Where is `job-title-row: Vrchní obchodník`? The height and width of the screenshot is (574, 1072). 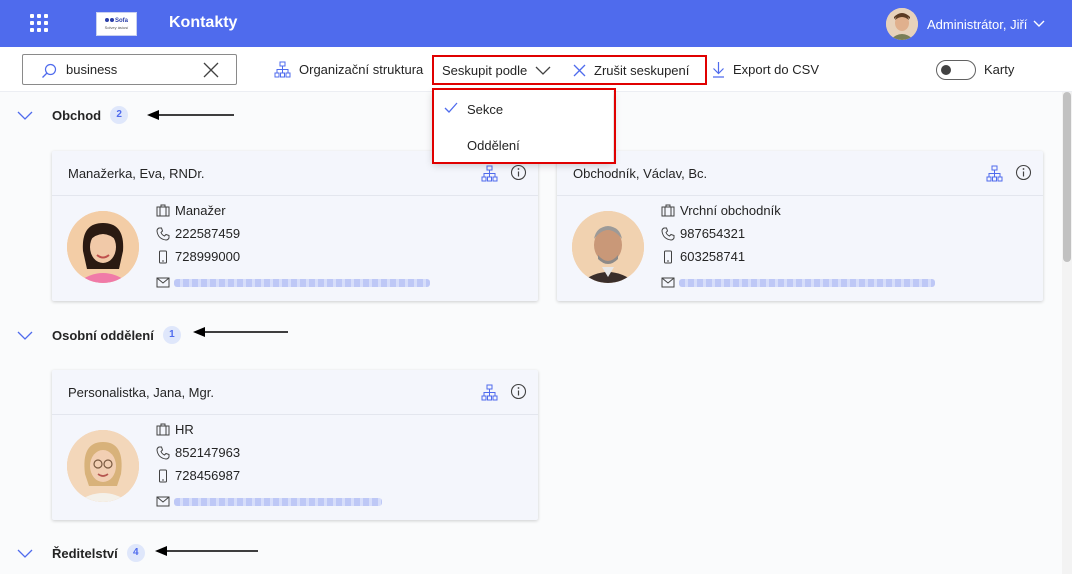
job-title-row: Vrchní obchodník is located at coordinates (721, 210).